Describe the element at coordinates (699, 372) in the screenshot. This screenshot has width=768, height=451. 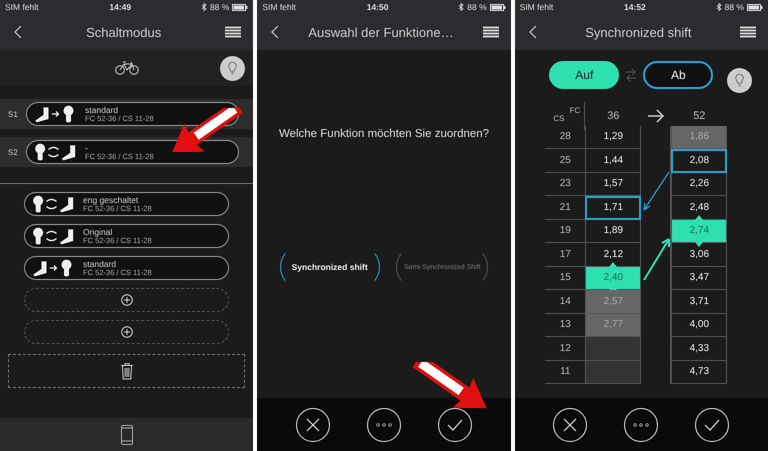
I see `ratio-cell: 4,73` at that location.